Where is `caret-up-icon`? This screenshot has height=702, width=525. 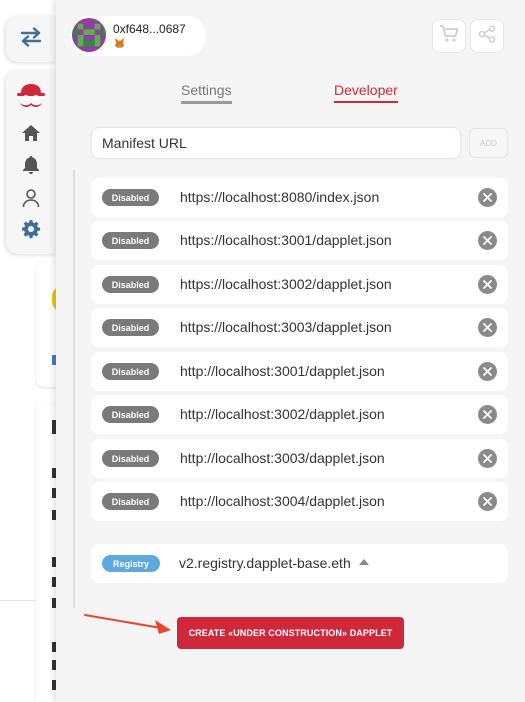 caret-up-icon is located at coordinates (363, 562).